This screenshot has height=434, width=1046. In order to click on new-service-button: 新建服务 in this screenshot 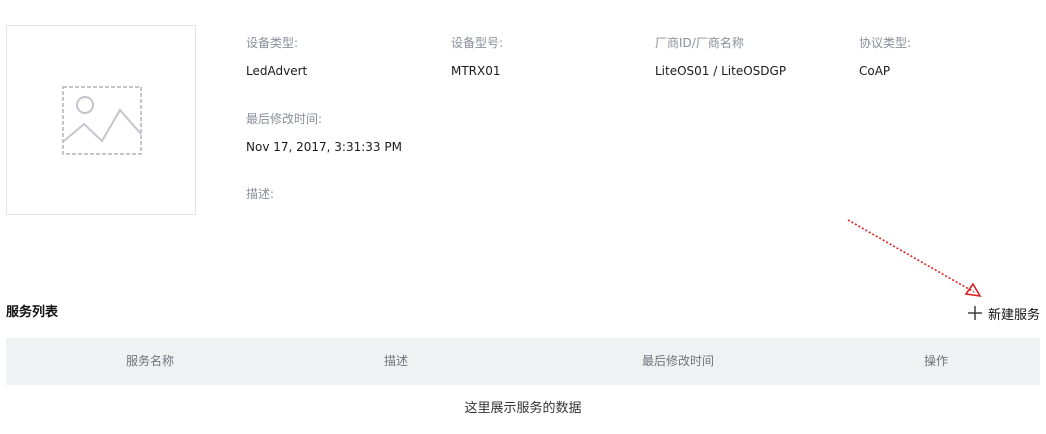, I will do `click(1003, 313)`.